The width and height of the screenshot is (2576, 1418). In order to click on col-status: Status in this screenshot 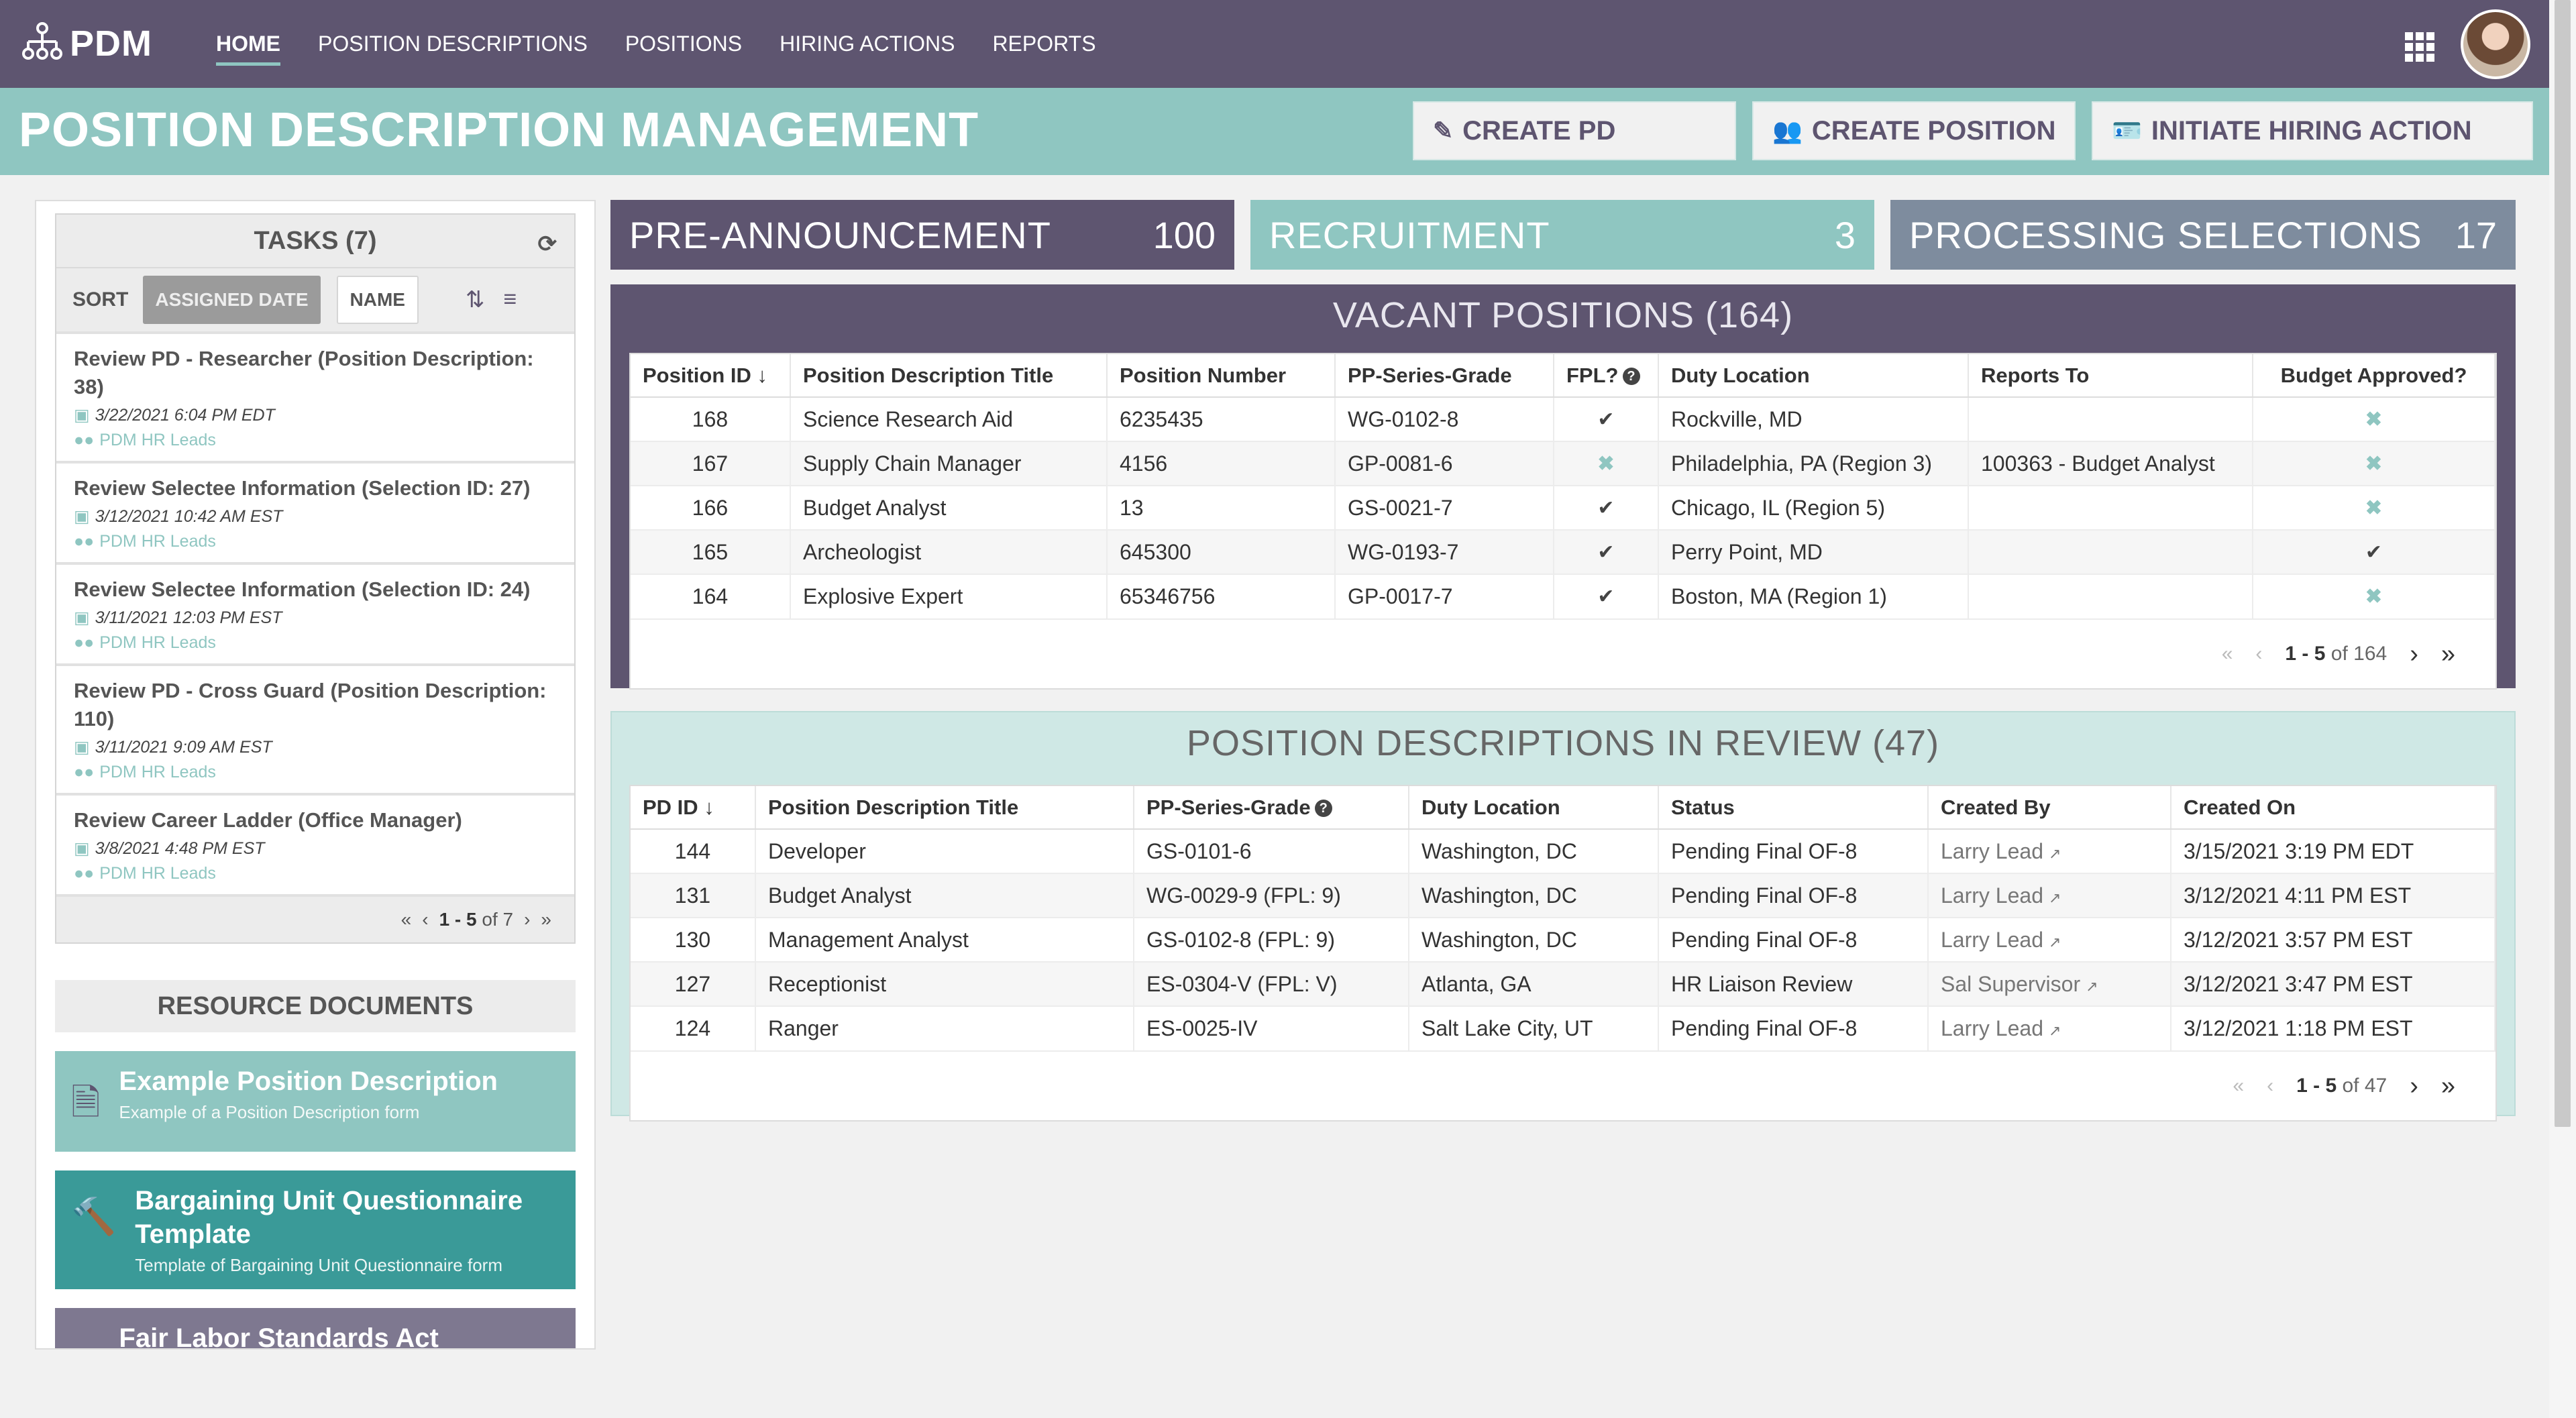, I will do `click(1793, 808)`.